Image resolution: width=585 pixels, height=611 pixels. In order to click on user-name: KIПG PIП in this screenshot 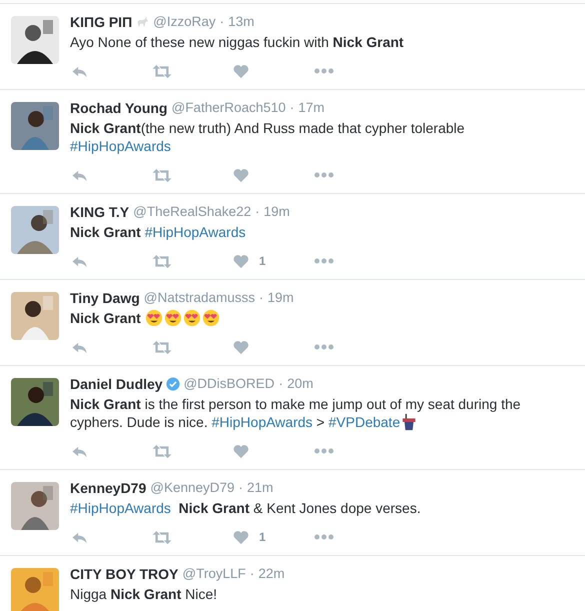, I will do `click(101, 22)`.